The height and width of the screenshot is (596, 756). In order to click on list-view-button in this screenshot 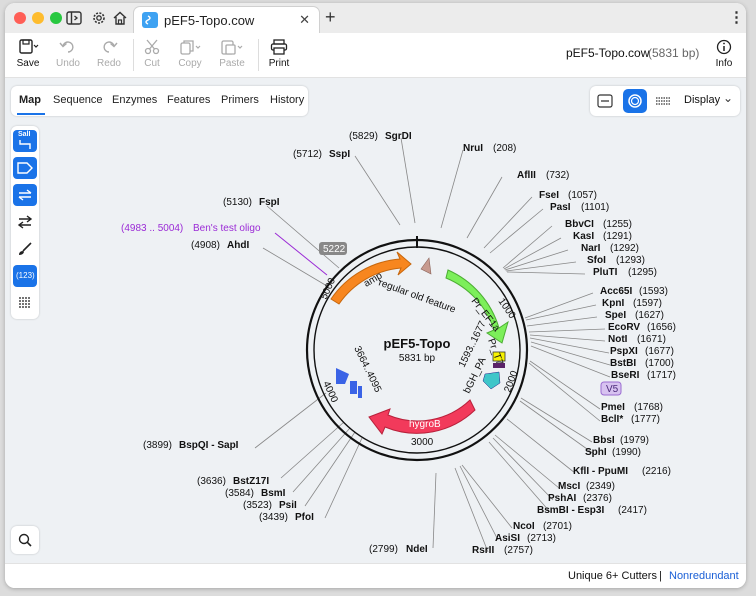, I will do `click(25, 303)`.